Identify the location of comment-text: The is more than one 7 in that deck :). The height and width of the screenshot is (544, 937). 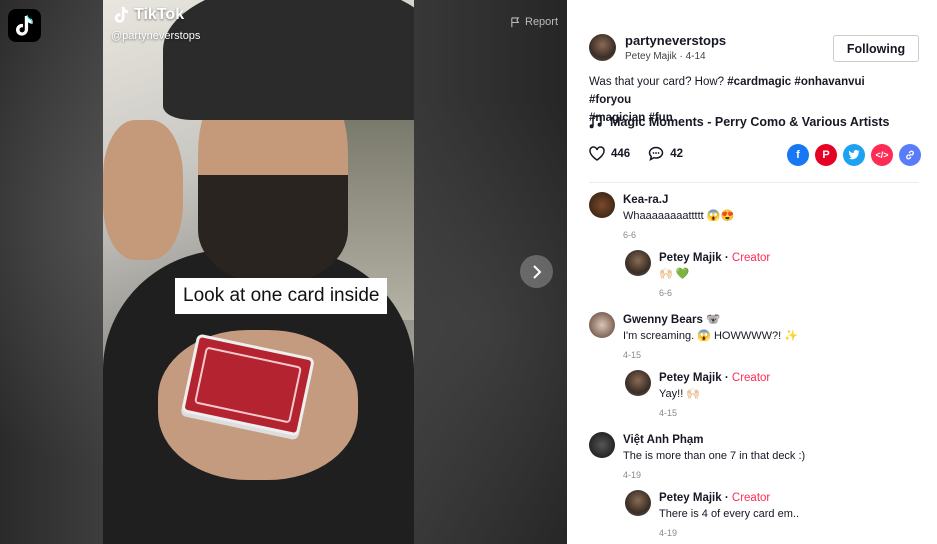
(714, 456).